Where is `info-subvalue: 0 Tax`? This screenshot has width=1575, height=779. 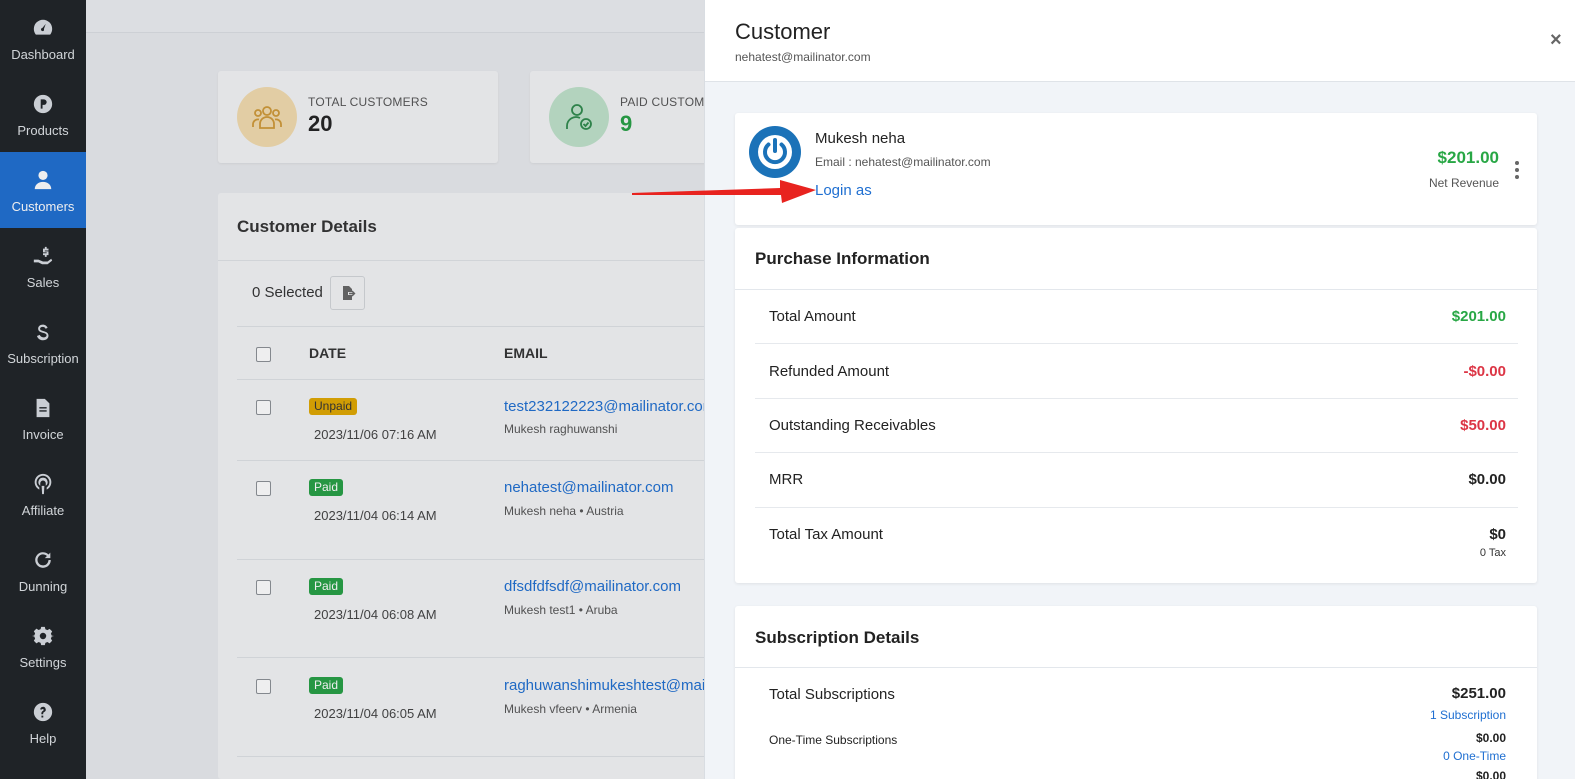
info-subvalue: 0 Tax is located at coordinates (1492, 553).